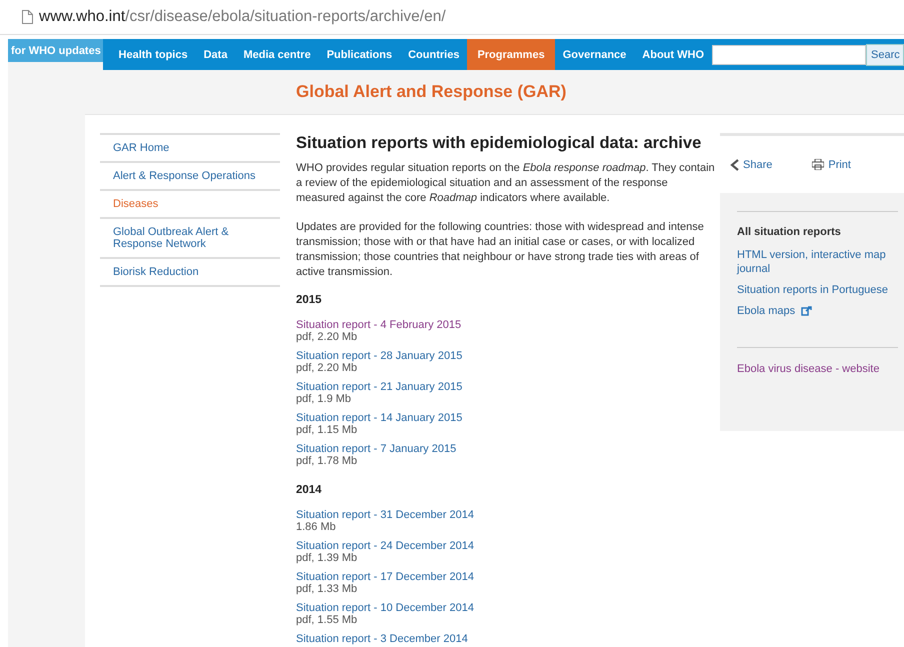  Describe the element at coordinates (327, 620) in the screenshot. I see `file-size: pdf, 1.55 Mb` at that location.